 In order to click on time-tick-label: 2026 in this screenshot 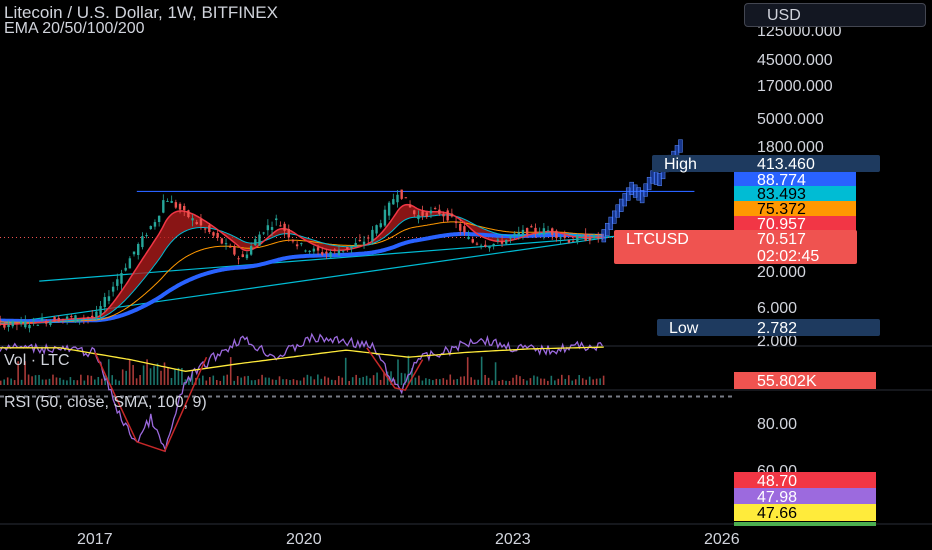, I will do `click(722, 539)`.